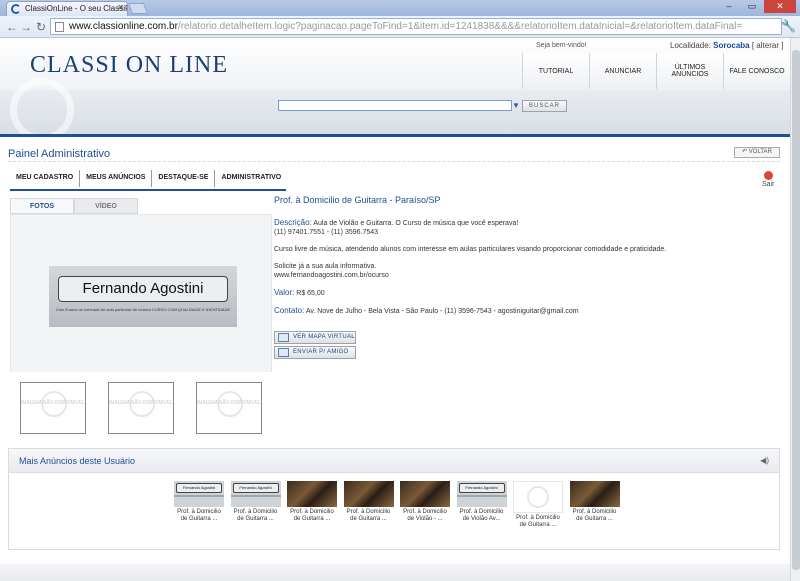  Describe the element at coordinates (116, 178) in the screenshot. I see `tab-meus-anuncios: MEUS ANÚNCIOS` at that location.